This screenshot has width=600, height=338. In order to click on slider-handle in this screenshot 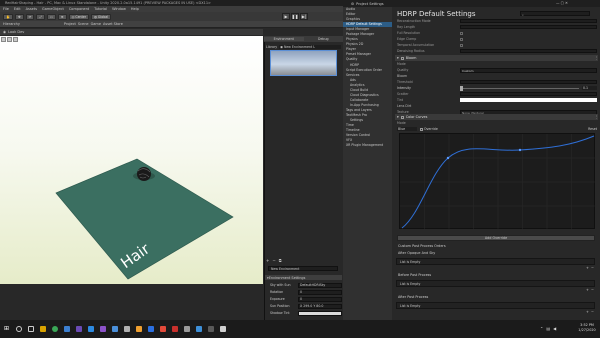, I will do `click(461, 88)`.